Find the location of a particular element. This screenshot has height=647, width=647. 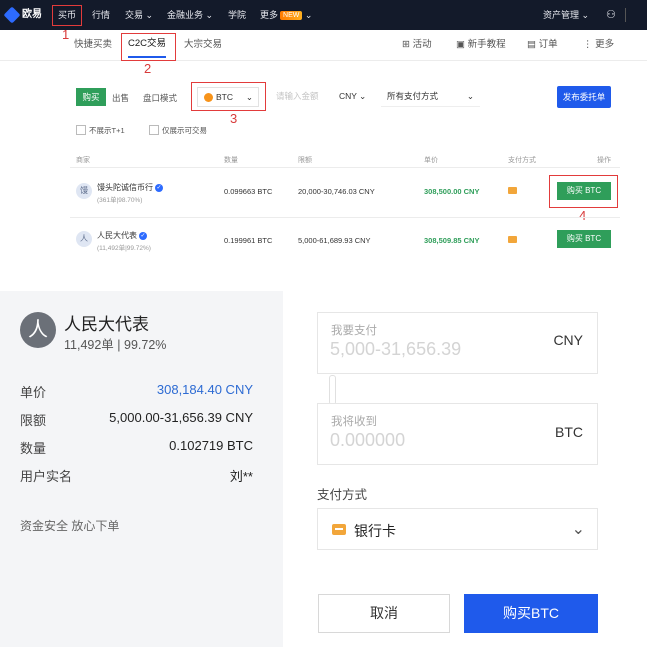

col-payment: 支付方式 is located at coordinates (522, 160).